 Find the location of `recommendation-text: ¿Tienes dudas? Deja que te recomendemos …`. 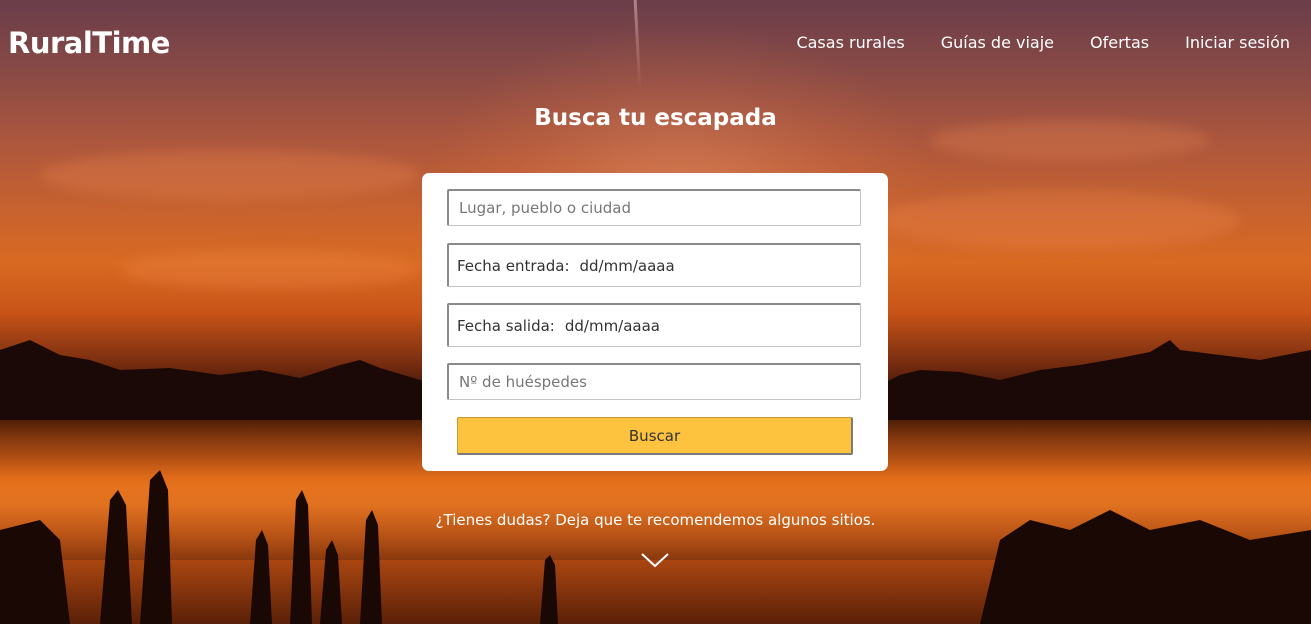

recommendation-text: ¿Tienes dudas? Deja que te recomendemos … is located at coordinates (655, 520).